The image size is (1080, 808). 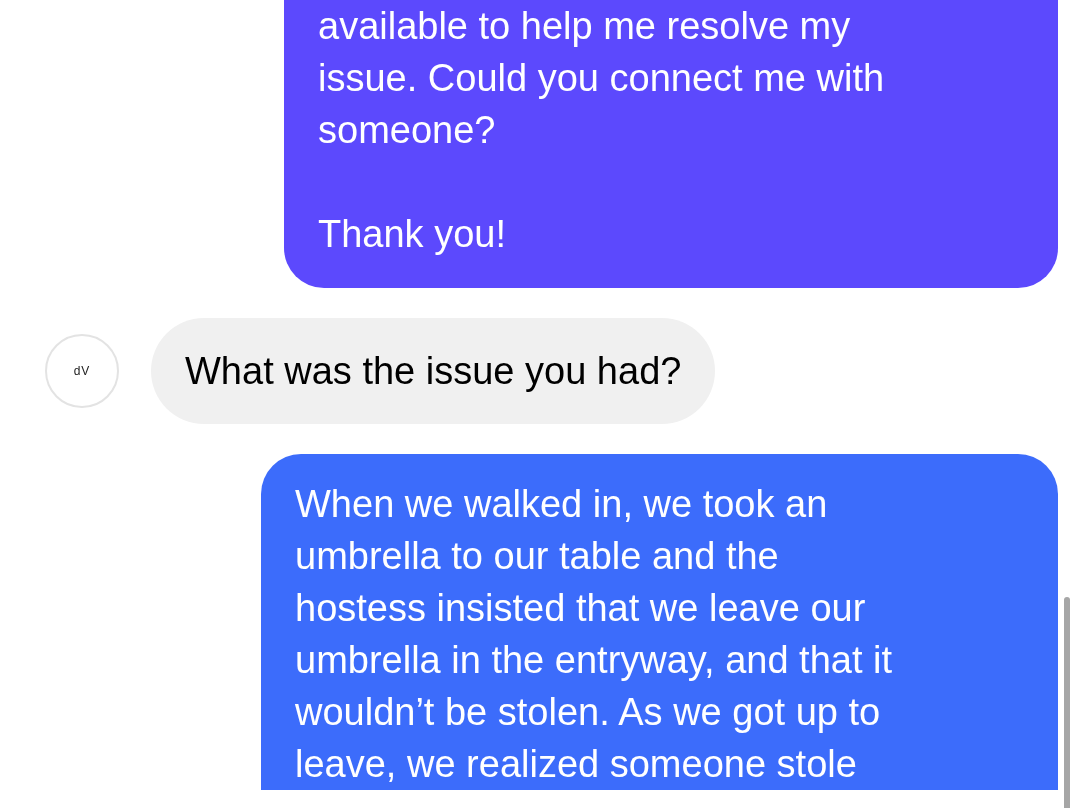 I want to click on logo-text: dV, so click(x=82, y=371).